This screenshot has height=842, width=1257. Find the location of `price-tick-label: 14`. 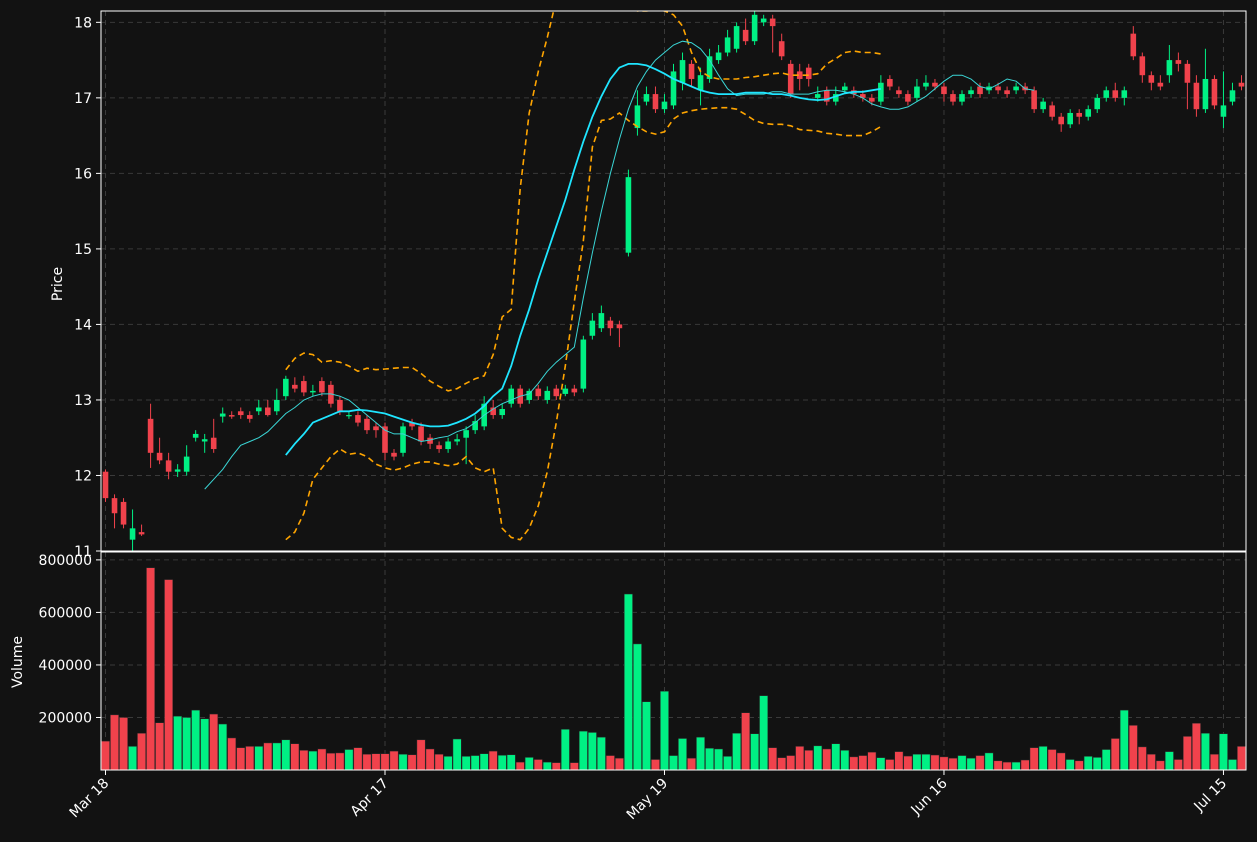

price-tick-label: 14 is located at coordinates (83, 325).